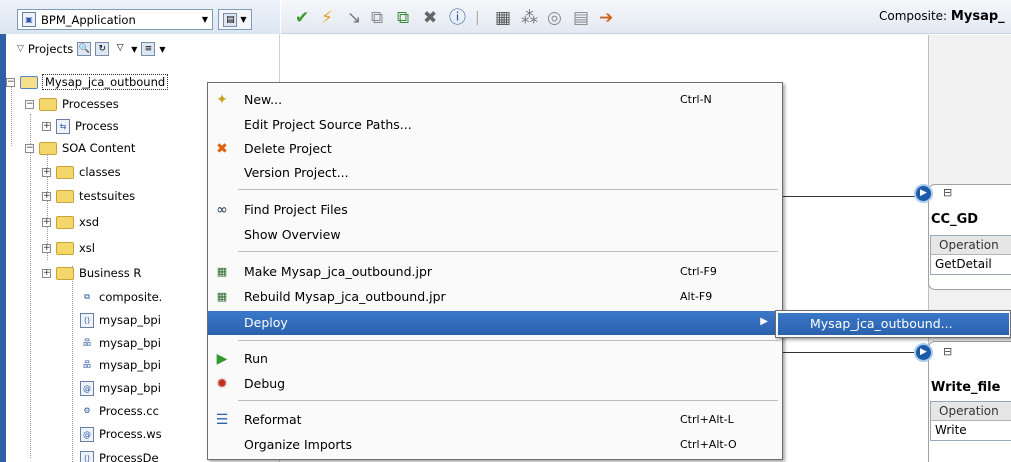  What do you see at coordinates (292, 234) in the screenshot?
I see `menu-item-label: Show Overview` at bounding box center [292, 234].